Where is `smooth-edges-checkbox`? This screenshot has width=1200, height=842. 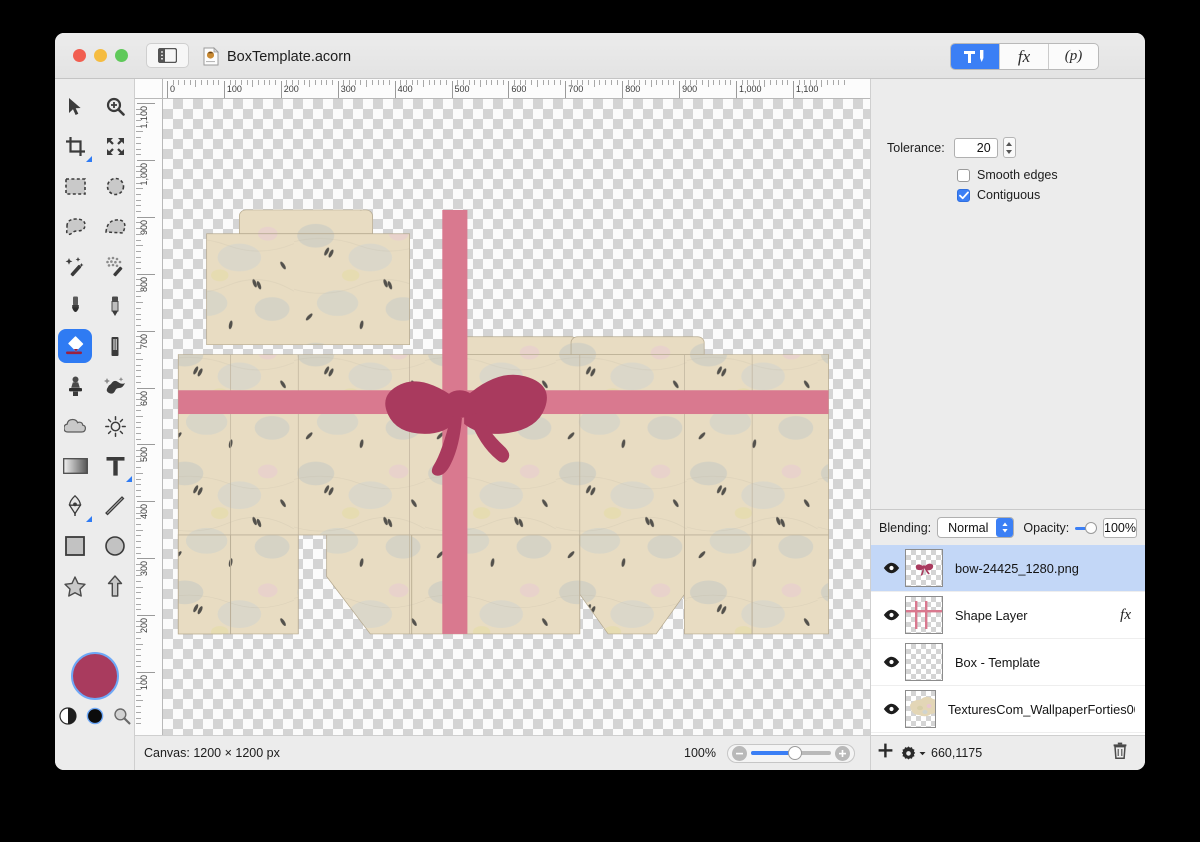
smooth-edges-checkbox is located at coordinates (963, 175).